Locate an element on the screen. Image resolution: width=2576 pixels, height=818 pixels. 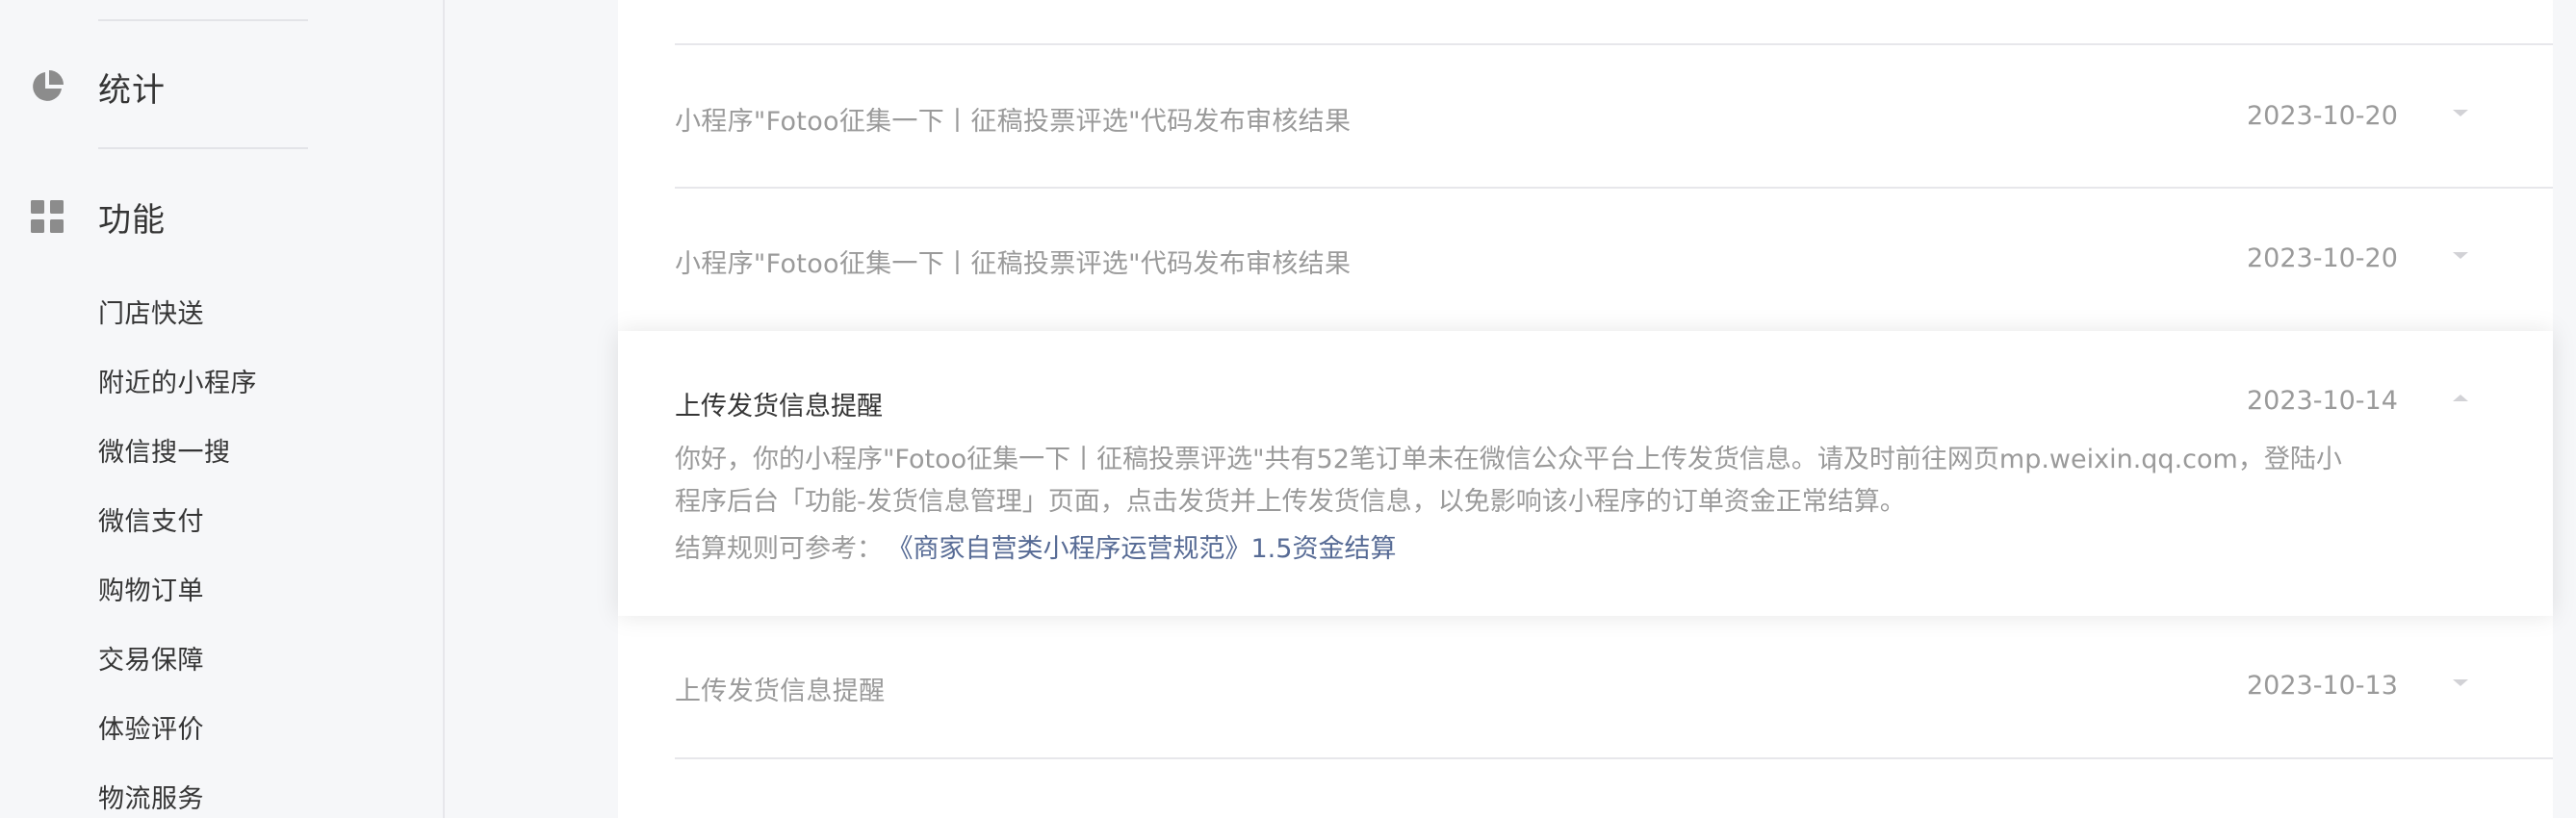
chevron-up-icon is located at coordinates (2460, 398).